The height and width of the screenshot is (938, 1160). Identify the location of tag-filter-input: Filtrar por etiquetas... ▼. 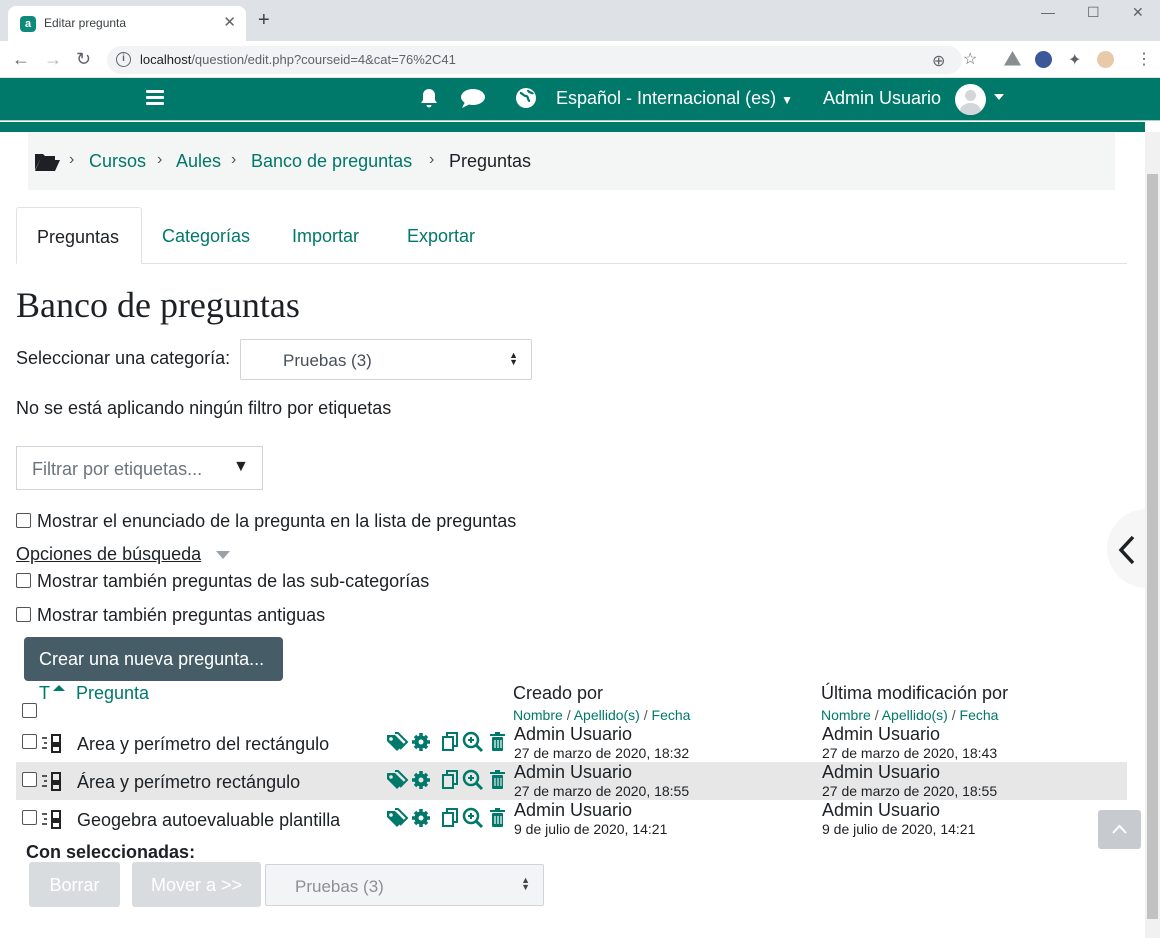
(139, 468).